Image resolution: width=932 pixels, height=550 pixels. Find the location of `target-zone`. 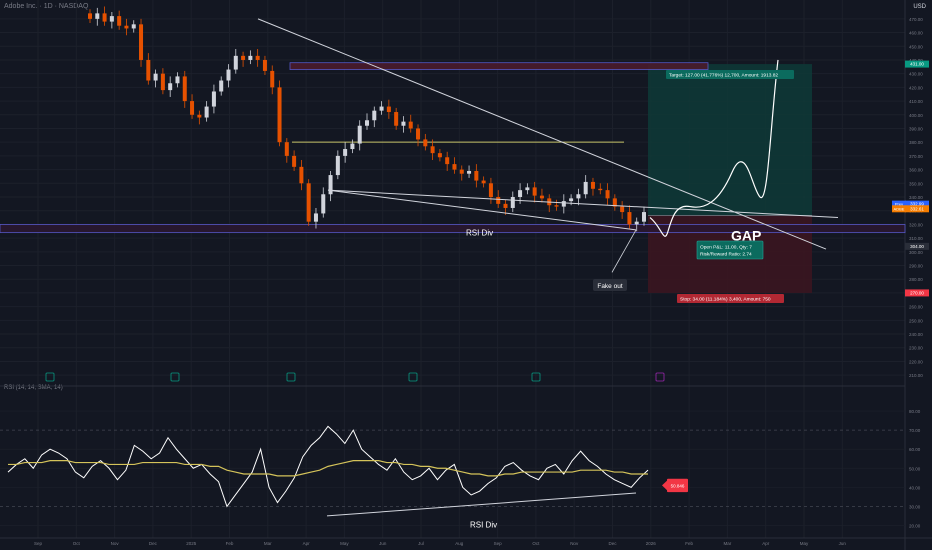

target-zone is located at coordinates (730, 140).